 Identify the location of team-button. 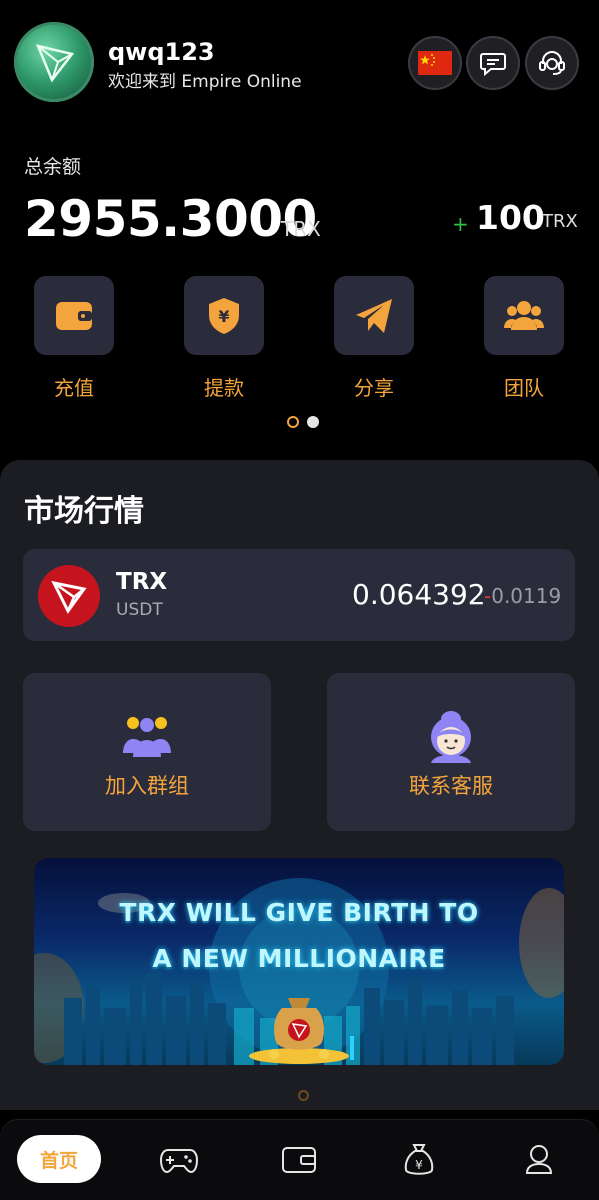
(524, 315).